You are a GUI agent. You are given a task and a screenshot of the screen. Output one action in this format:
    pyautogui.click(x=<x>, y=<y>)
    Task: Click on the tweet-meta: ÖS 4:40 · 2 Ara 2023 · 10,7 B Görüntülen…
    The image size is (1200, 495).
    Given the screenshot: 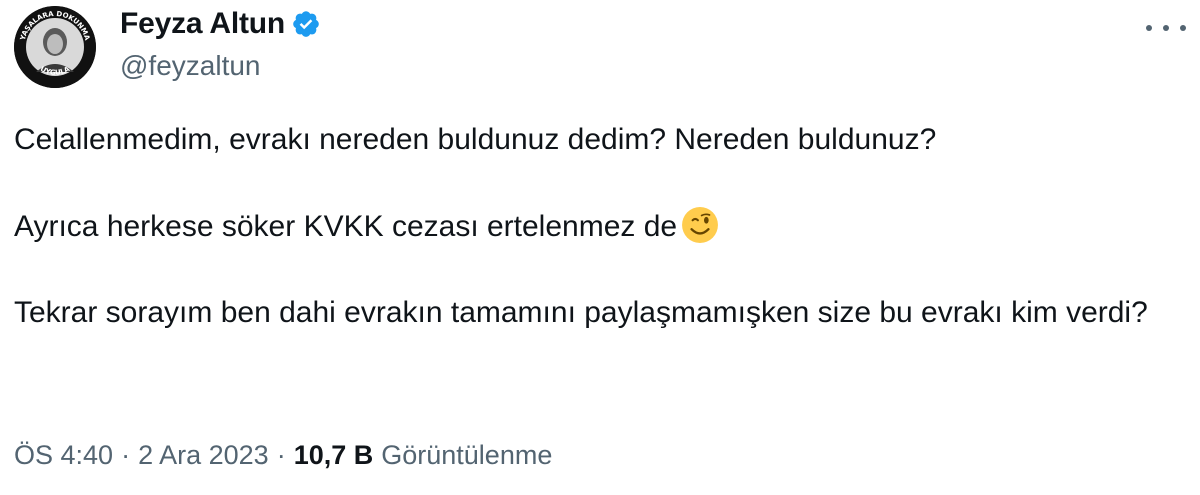 What is the action you would take?
    pyautogui.click(x=283, y=455)
    